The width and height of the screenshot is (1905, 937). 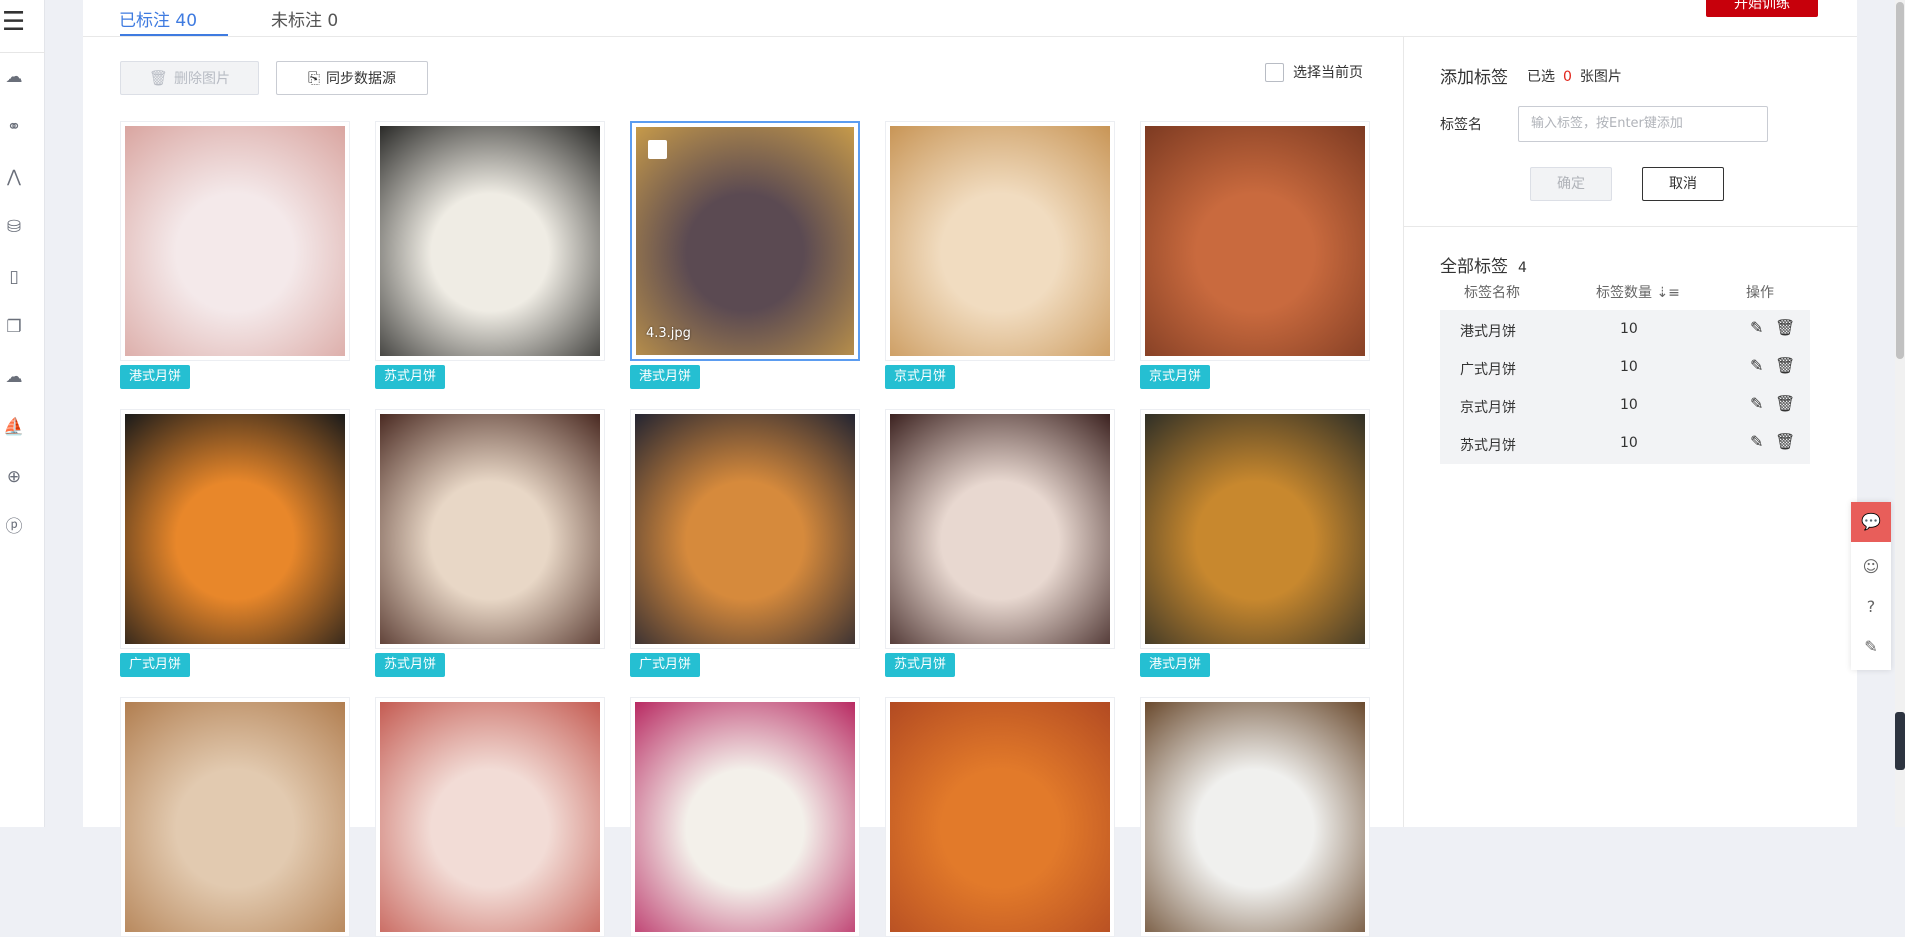 I want to click on scrollbar-thumb, so click(x=1900, y=180).